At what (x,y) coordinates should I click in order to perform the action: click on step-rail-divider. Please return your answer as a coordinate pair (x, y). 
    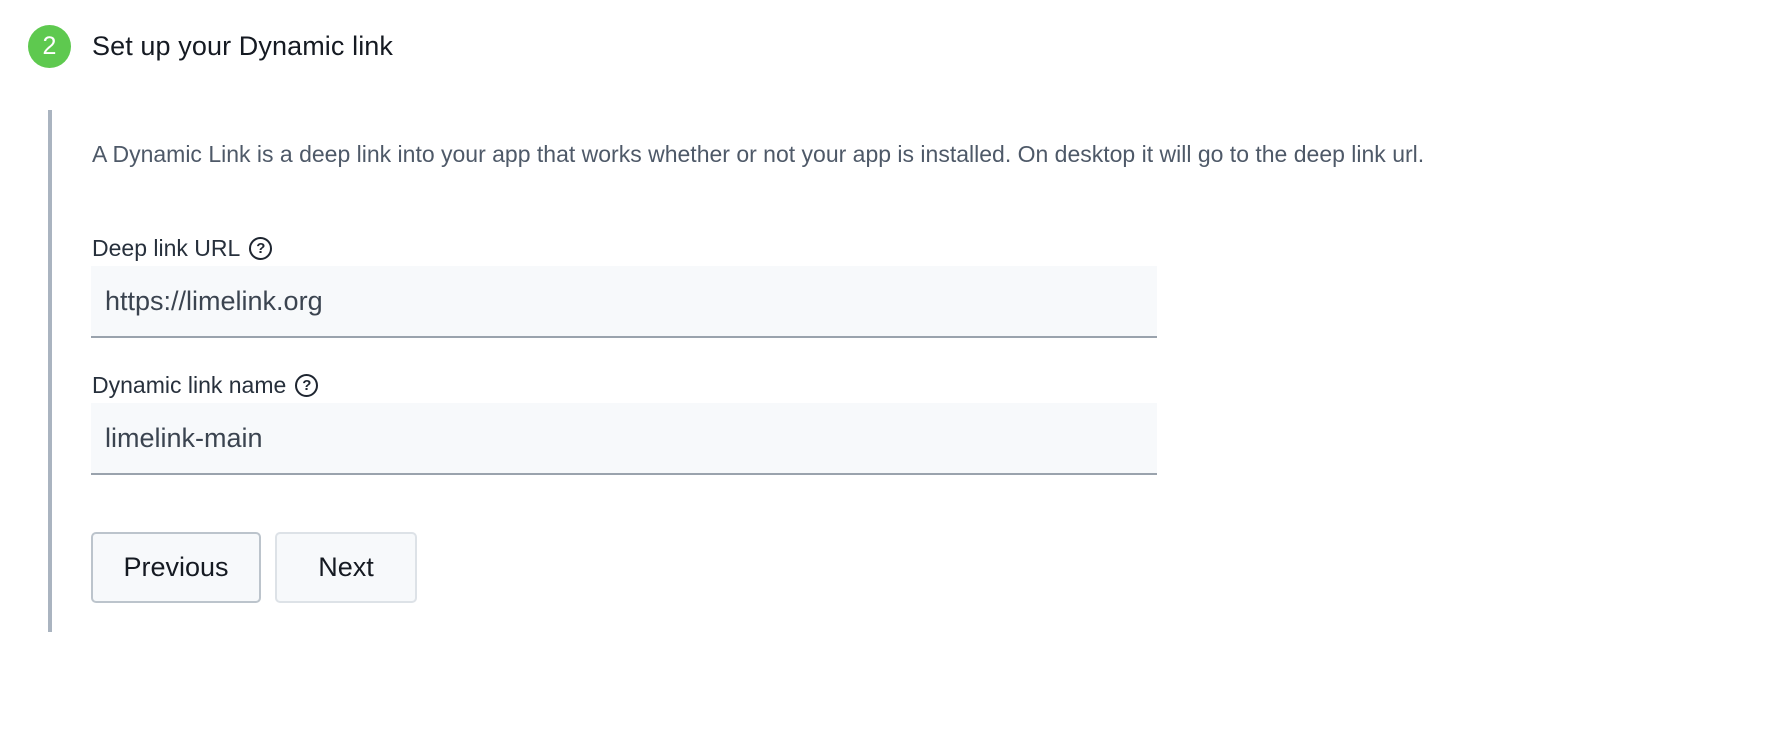
    Looking at the image, I should click on (50, 371).